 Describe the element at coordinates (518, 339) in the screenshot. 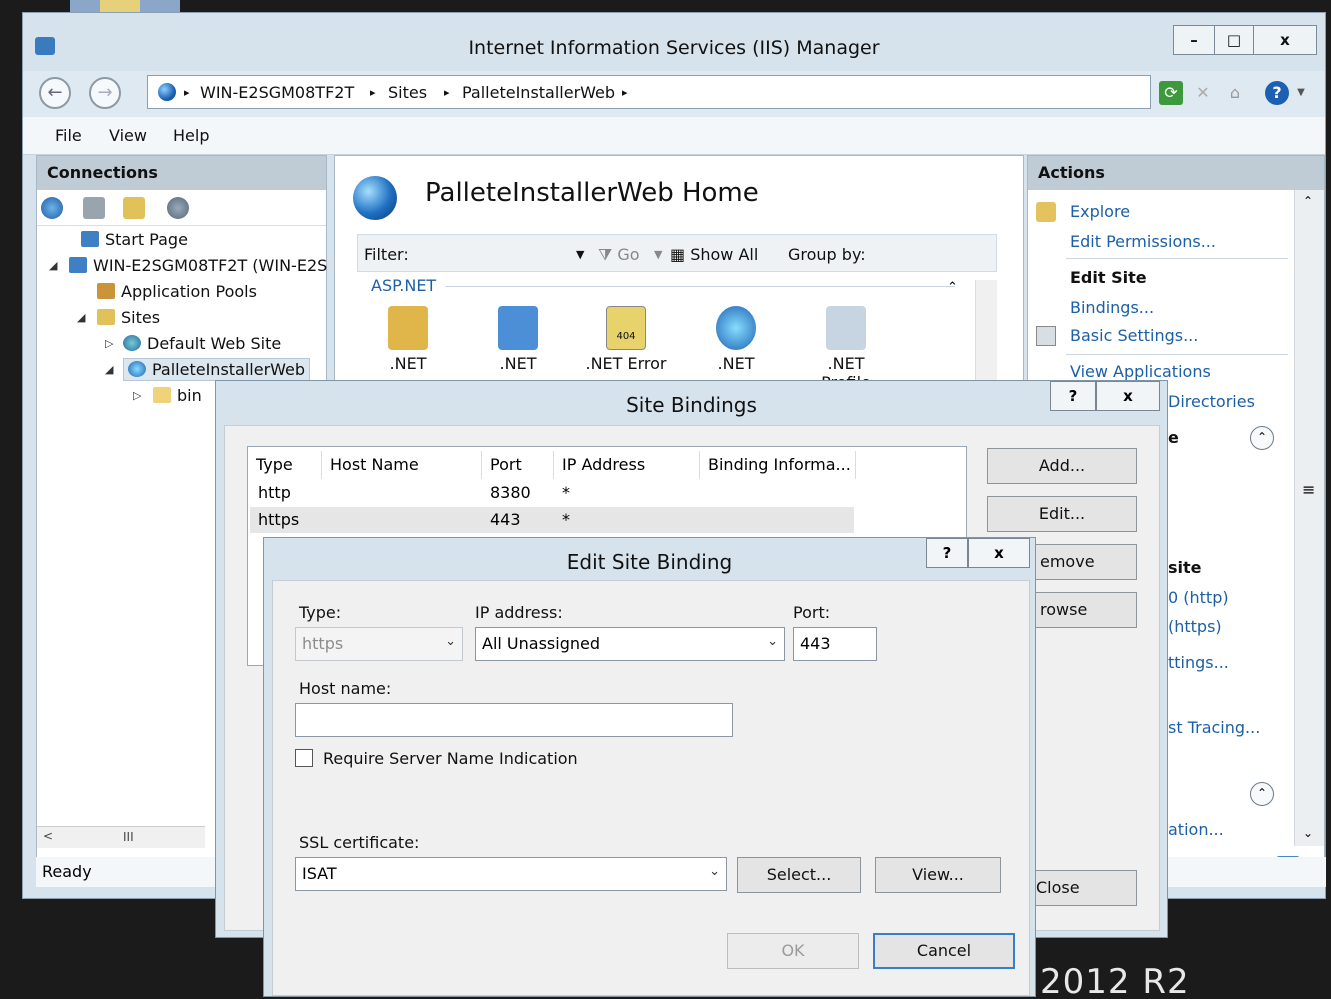

I see `feature-dotnet-compile: .NET` at that location.